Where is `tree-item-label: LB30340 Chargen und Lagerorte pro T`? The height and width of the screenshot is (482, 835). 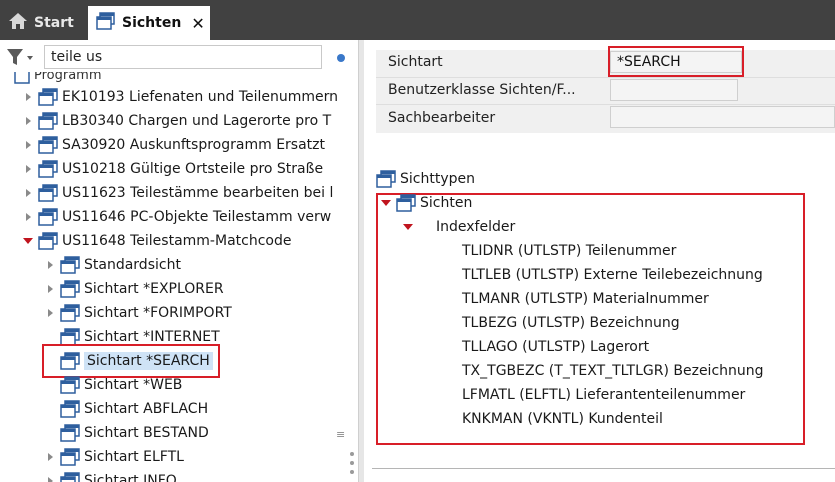 tree-item-label: LB30340 Chargen und Lagerorte pro T is located at coordinates (197, 121).